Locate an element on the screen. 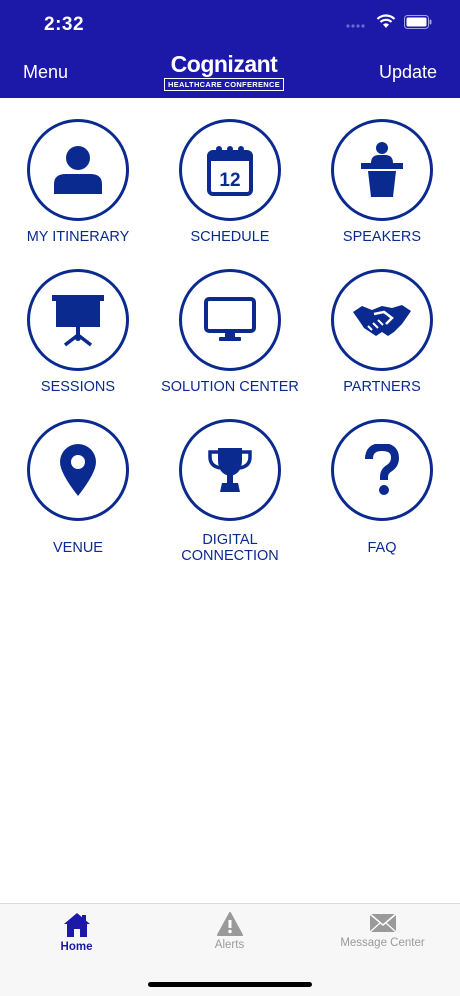 Image resolution: width=460 pixels, height=996 pixels. tile-label-line-1: DIGITAL is located at coordinates (230, 540).